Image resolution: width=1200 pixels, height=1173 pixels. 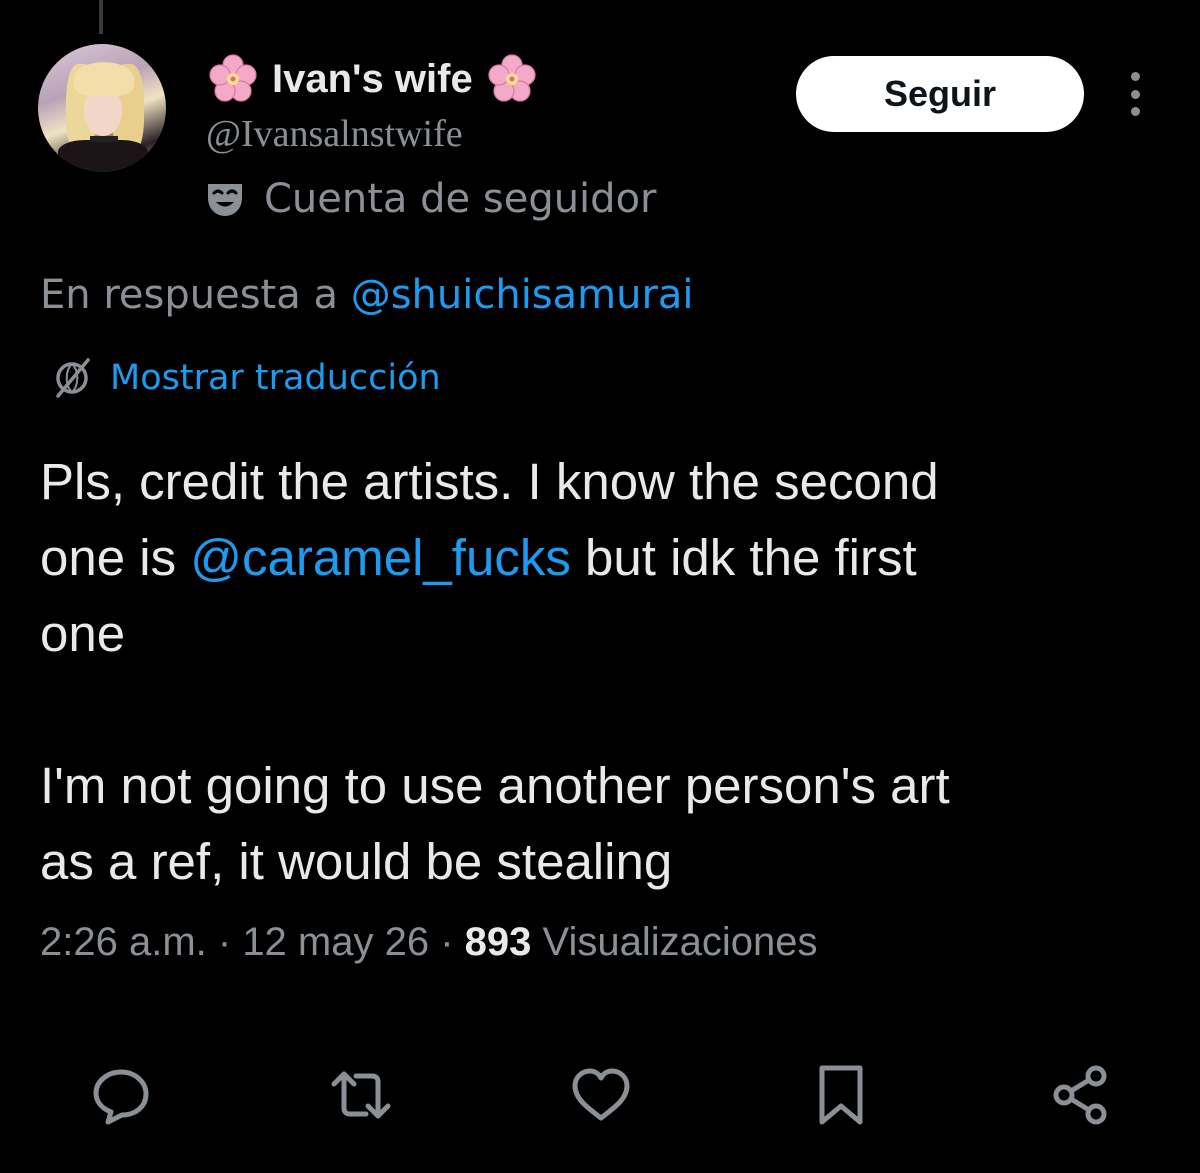 I want to click on tweet-line: one, so click(x=83, y=633).